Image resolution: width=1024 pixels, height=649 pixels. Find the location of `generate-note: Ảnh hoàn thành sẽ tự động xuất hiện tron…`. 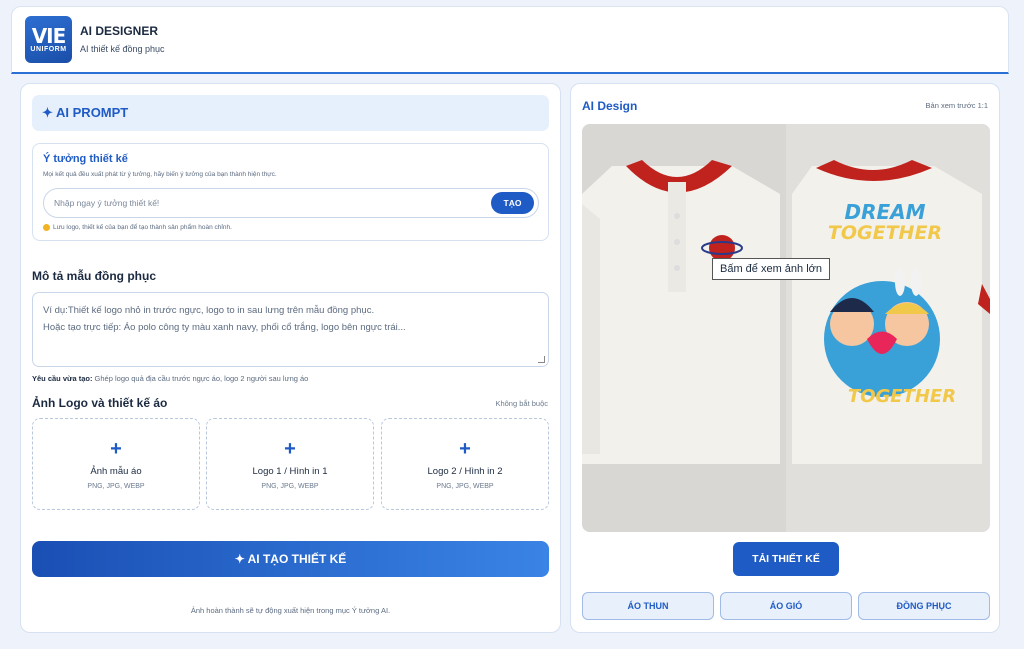

generate-note: Ảnh hoàn thành sẽ tự động xuất hiện tron… is located at coordinates (290, 610).